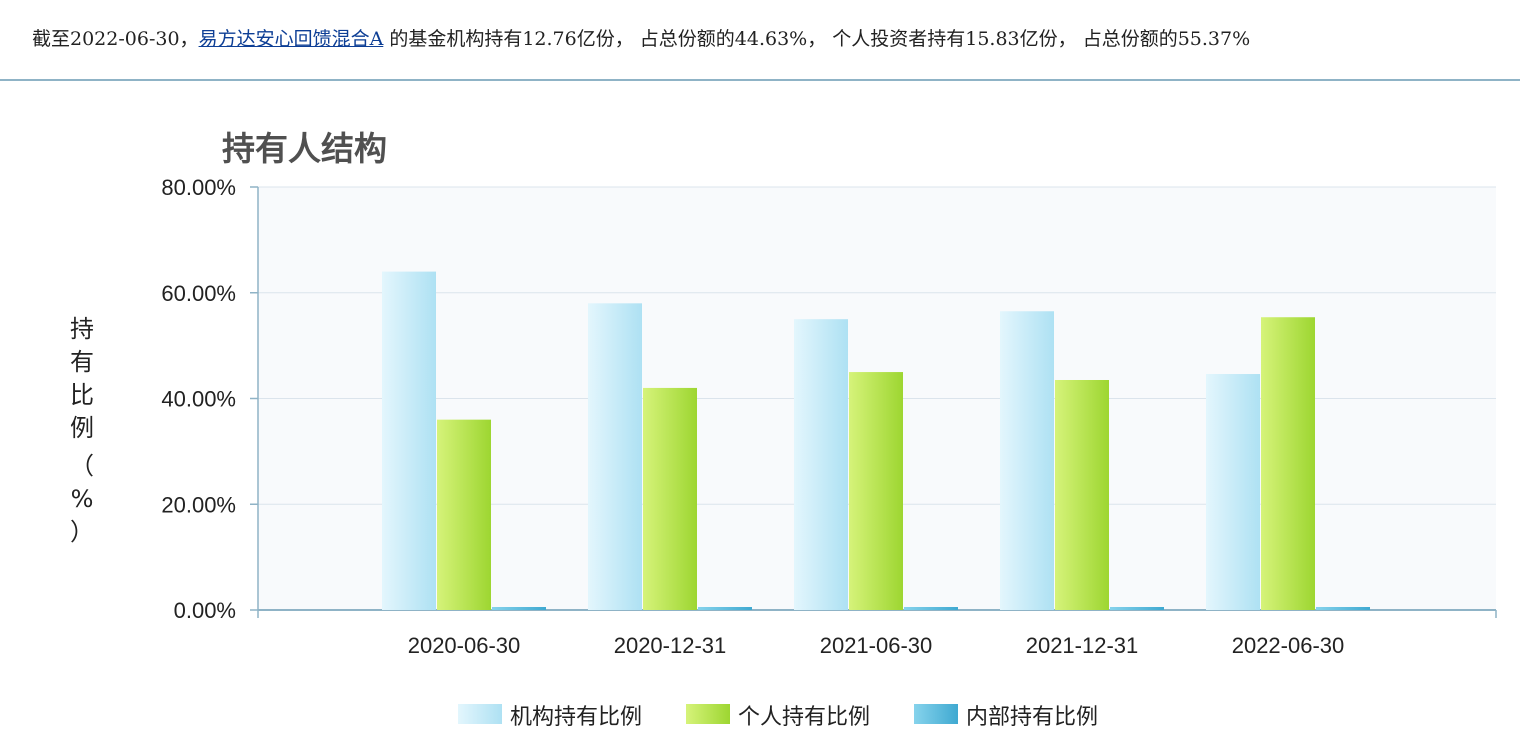  I want to click on summary-prefix: 截至2022-06-30，, so click(115, 39).